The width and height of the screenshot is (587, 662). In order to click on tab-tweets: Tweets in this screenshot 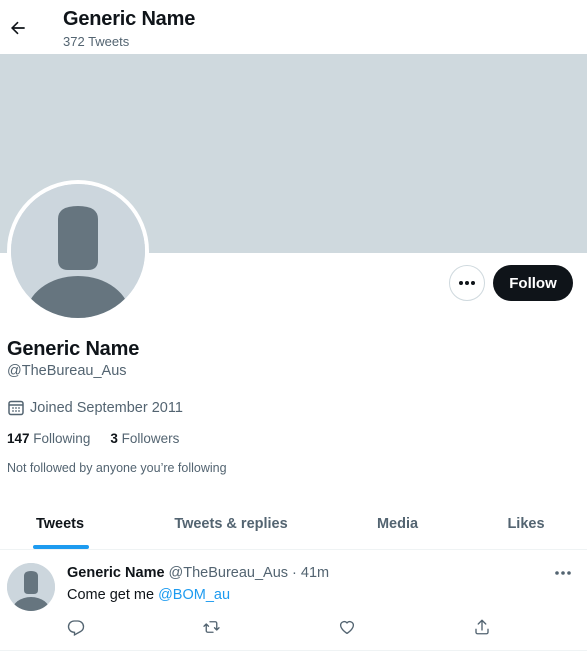, I will do `click(60, 523)`.